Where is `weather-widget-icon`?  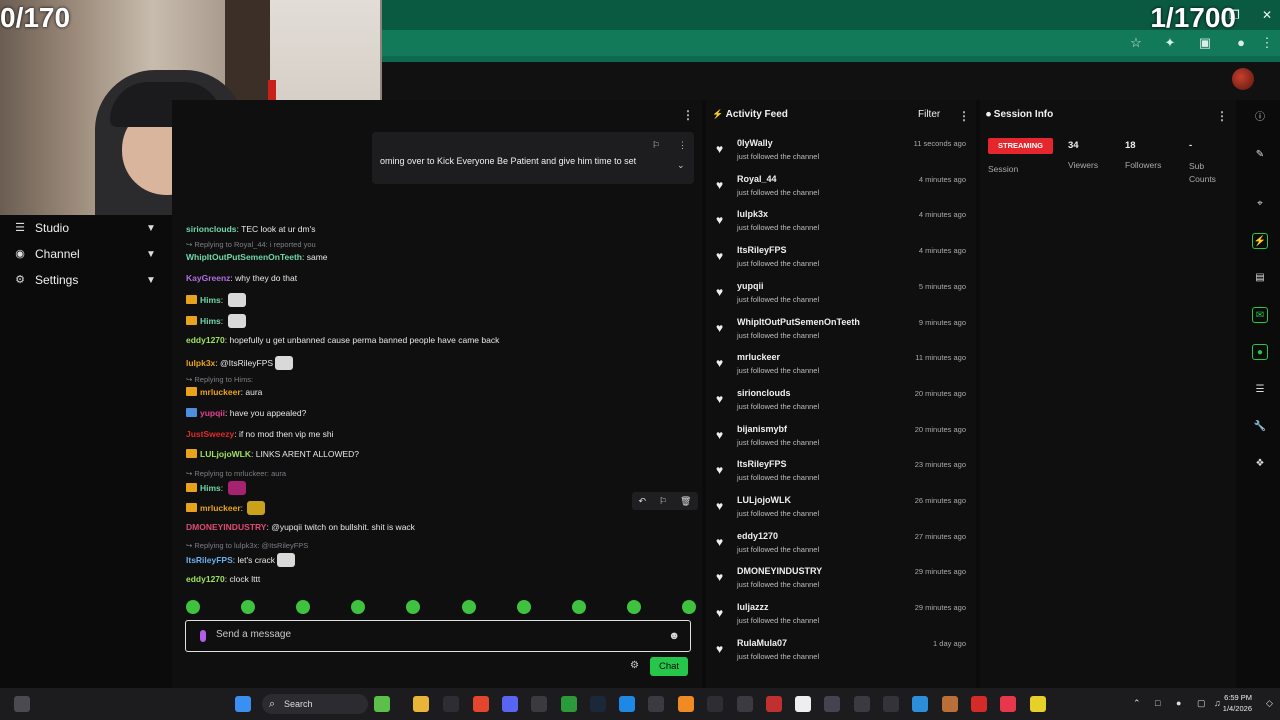 weather-widget-icon is located at coordinates (22, 704).